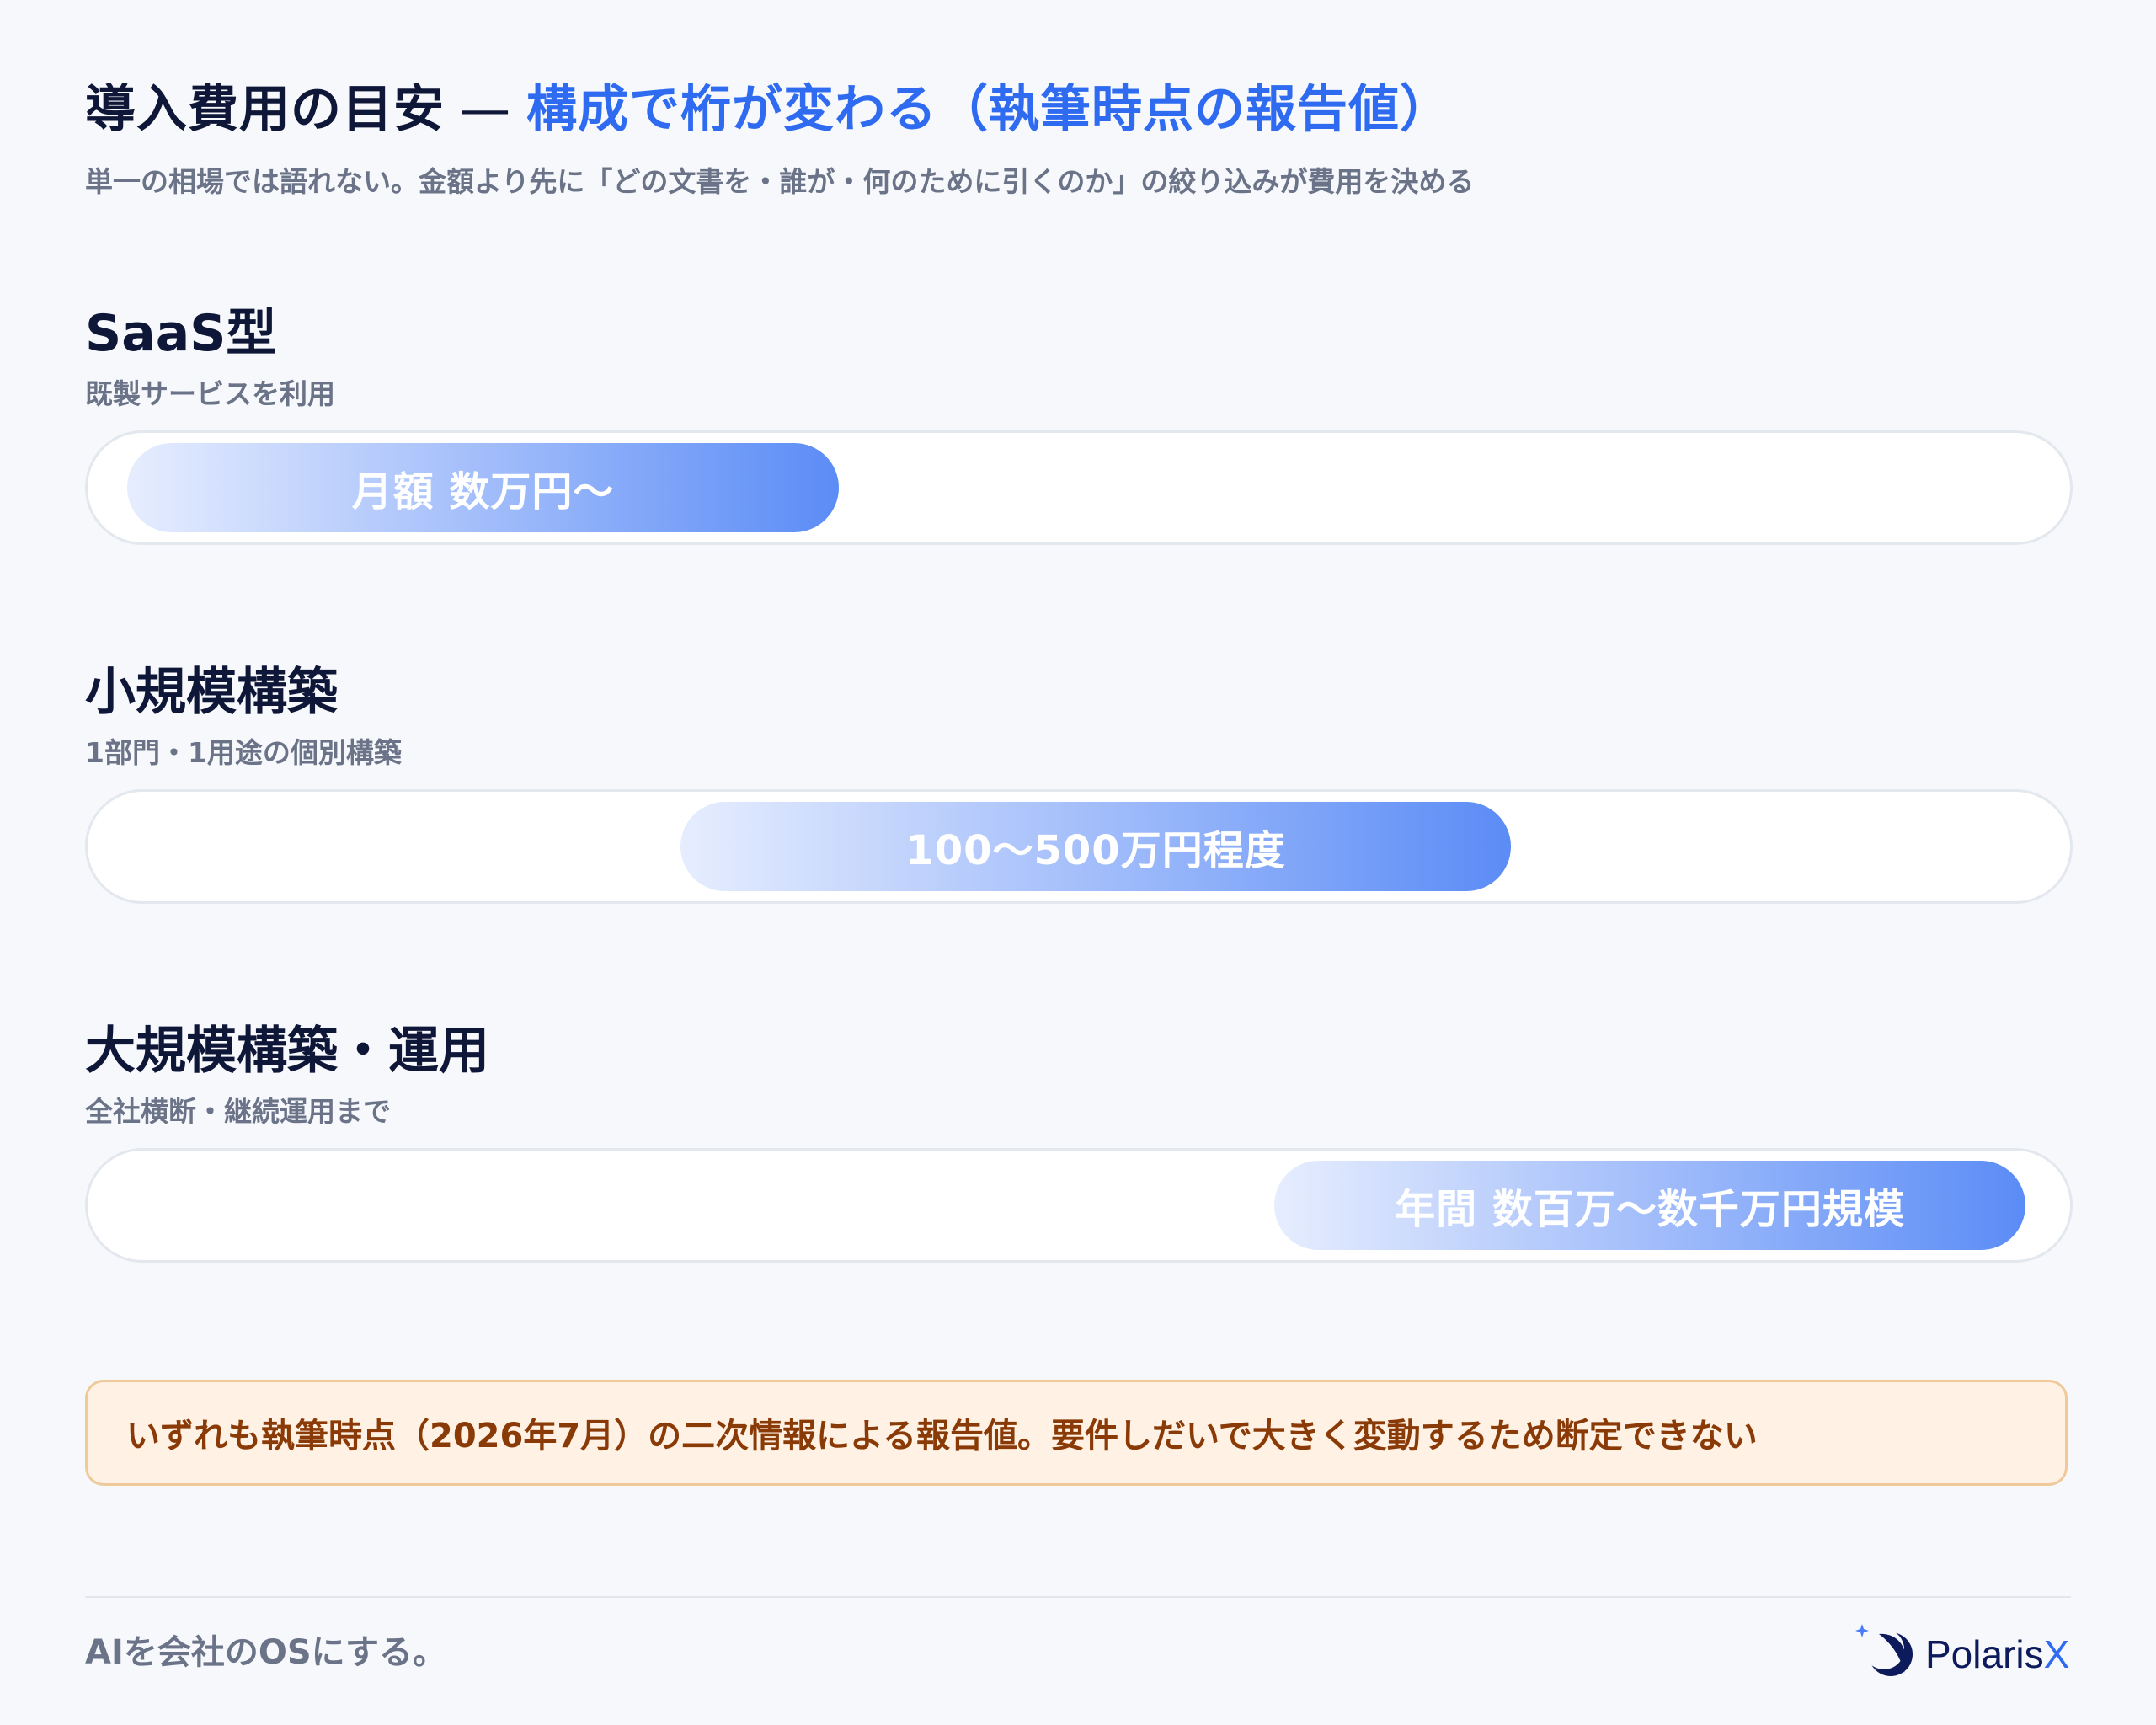 This screenshot has height=1725, width=2156. I want to click on range-track-saas: 月額 数万円〜, so click(1079, 487).